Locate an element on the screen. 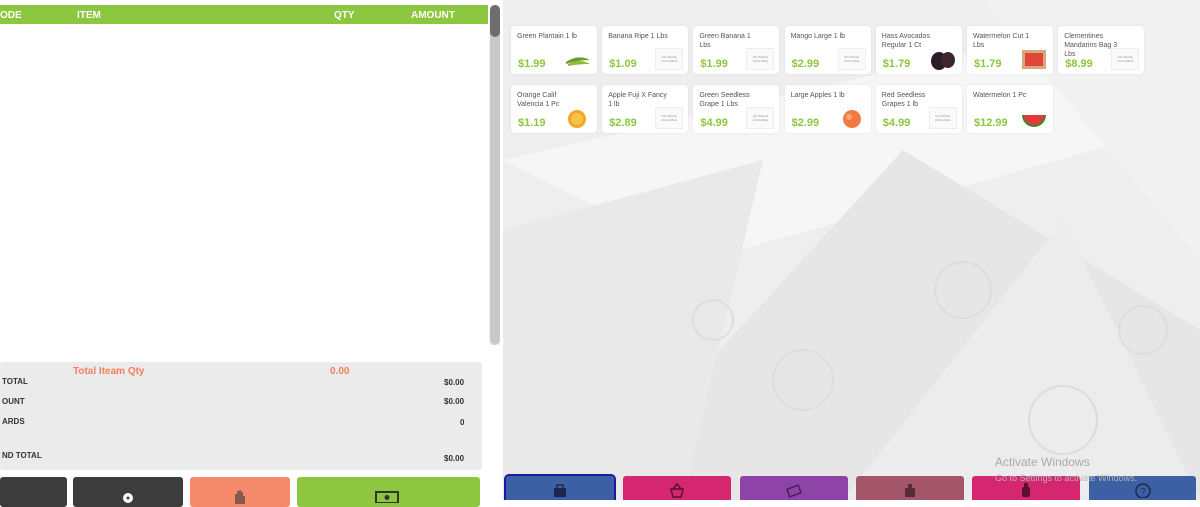 This screenshot has width=1200, height=507. dark-button is located at coordinates (33, 492).